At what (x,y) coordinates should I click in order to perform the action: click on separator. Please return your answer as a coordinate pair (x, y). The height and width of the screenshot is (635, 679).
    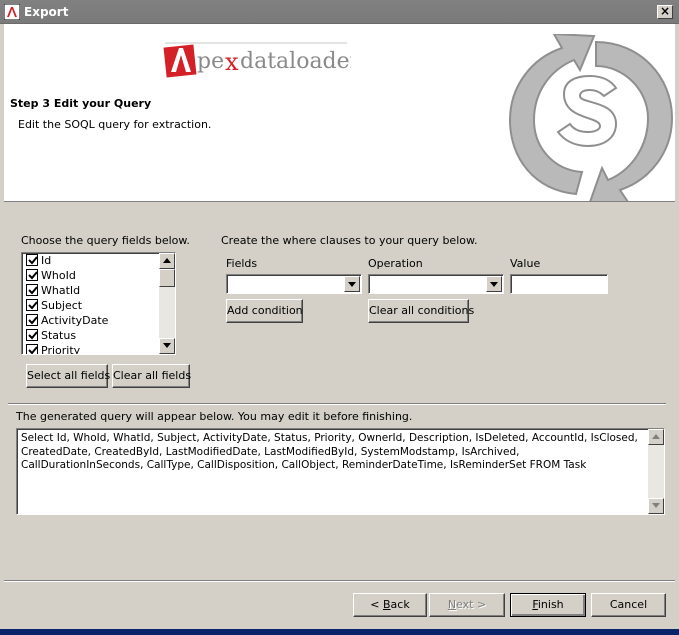
    Looking at the image, I should click on (337, 404).